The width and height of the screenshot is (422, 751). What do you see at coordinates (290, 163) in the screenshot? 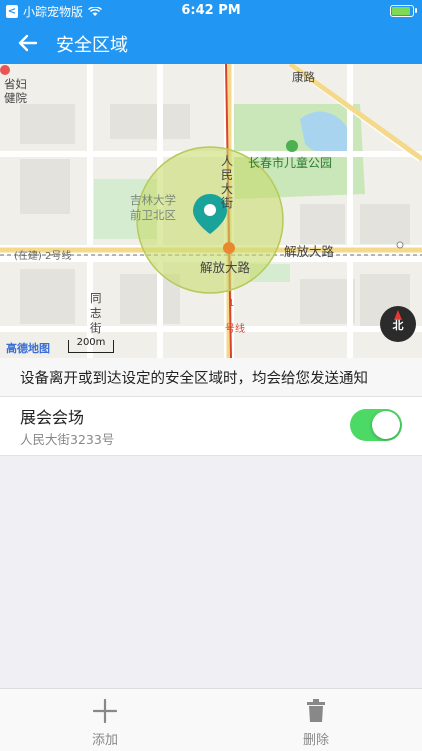
I see `map-label: 长春市儿童公园` at bounding box center [290, 163].